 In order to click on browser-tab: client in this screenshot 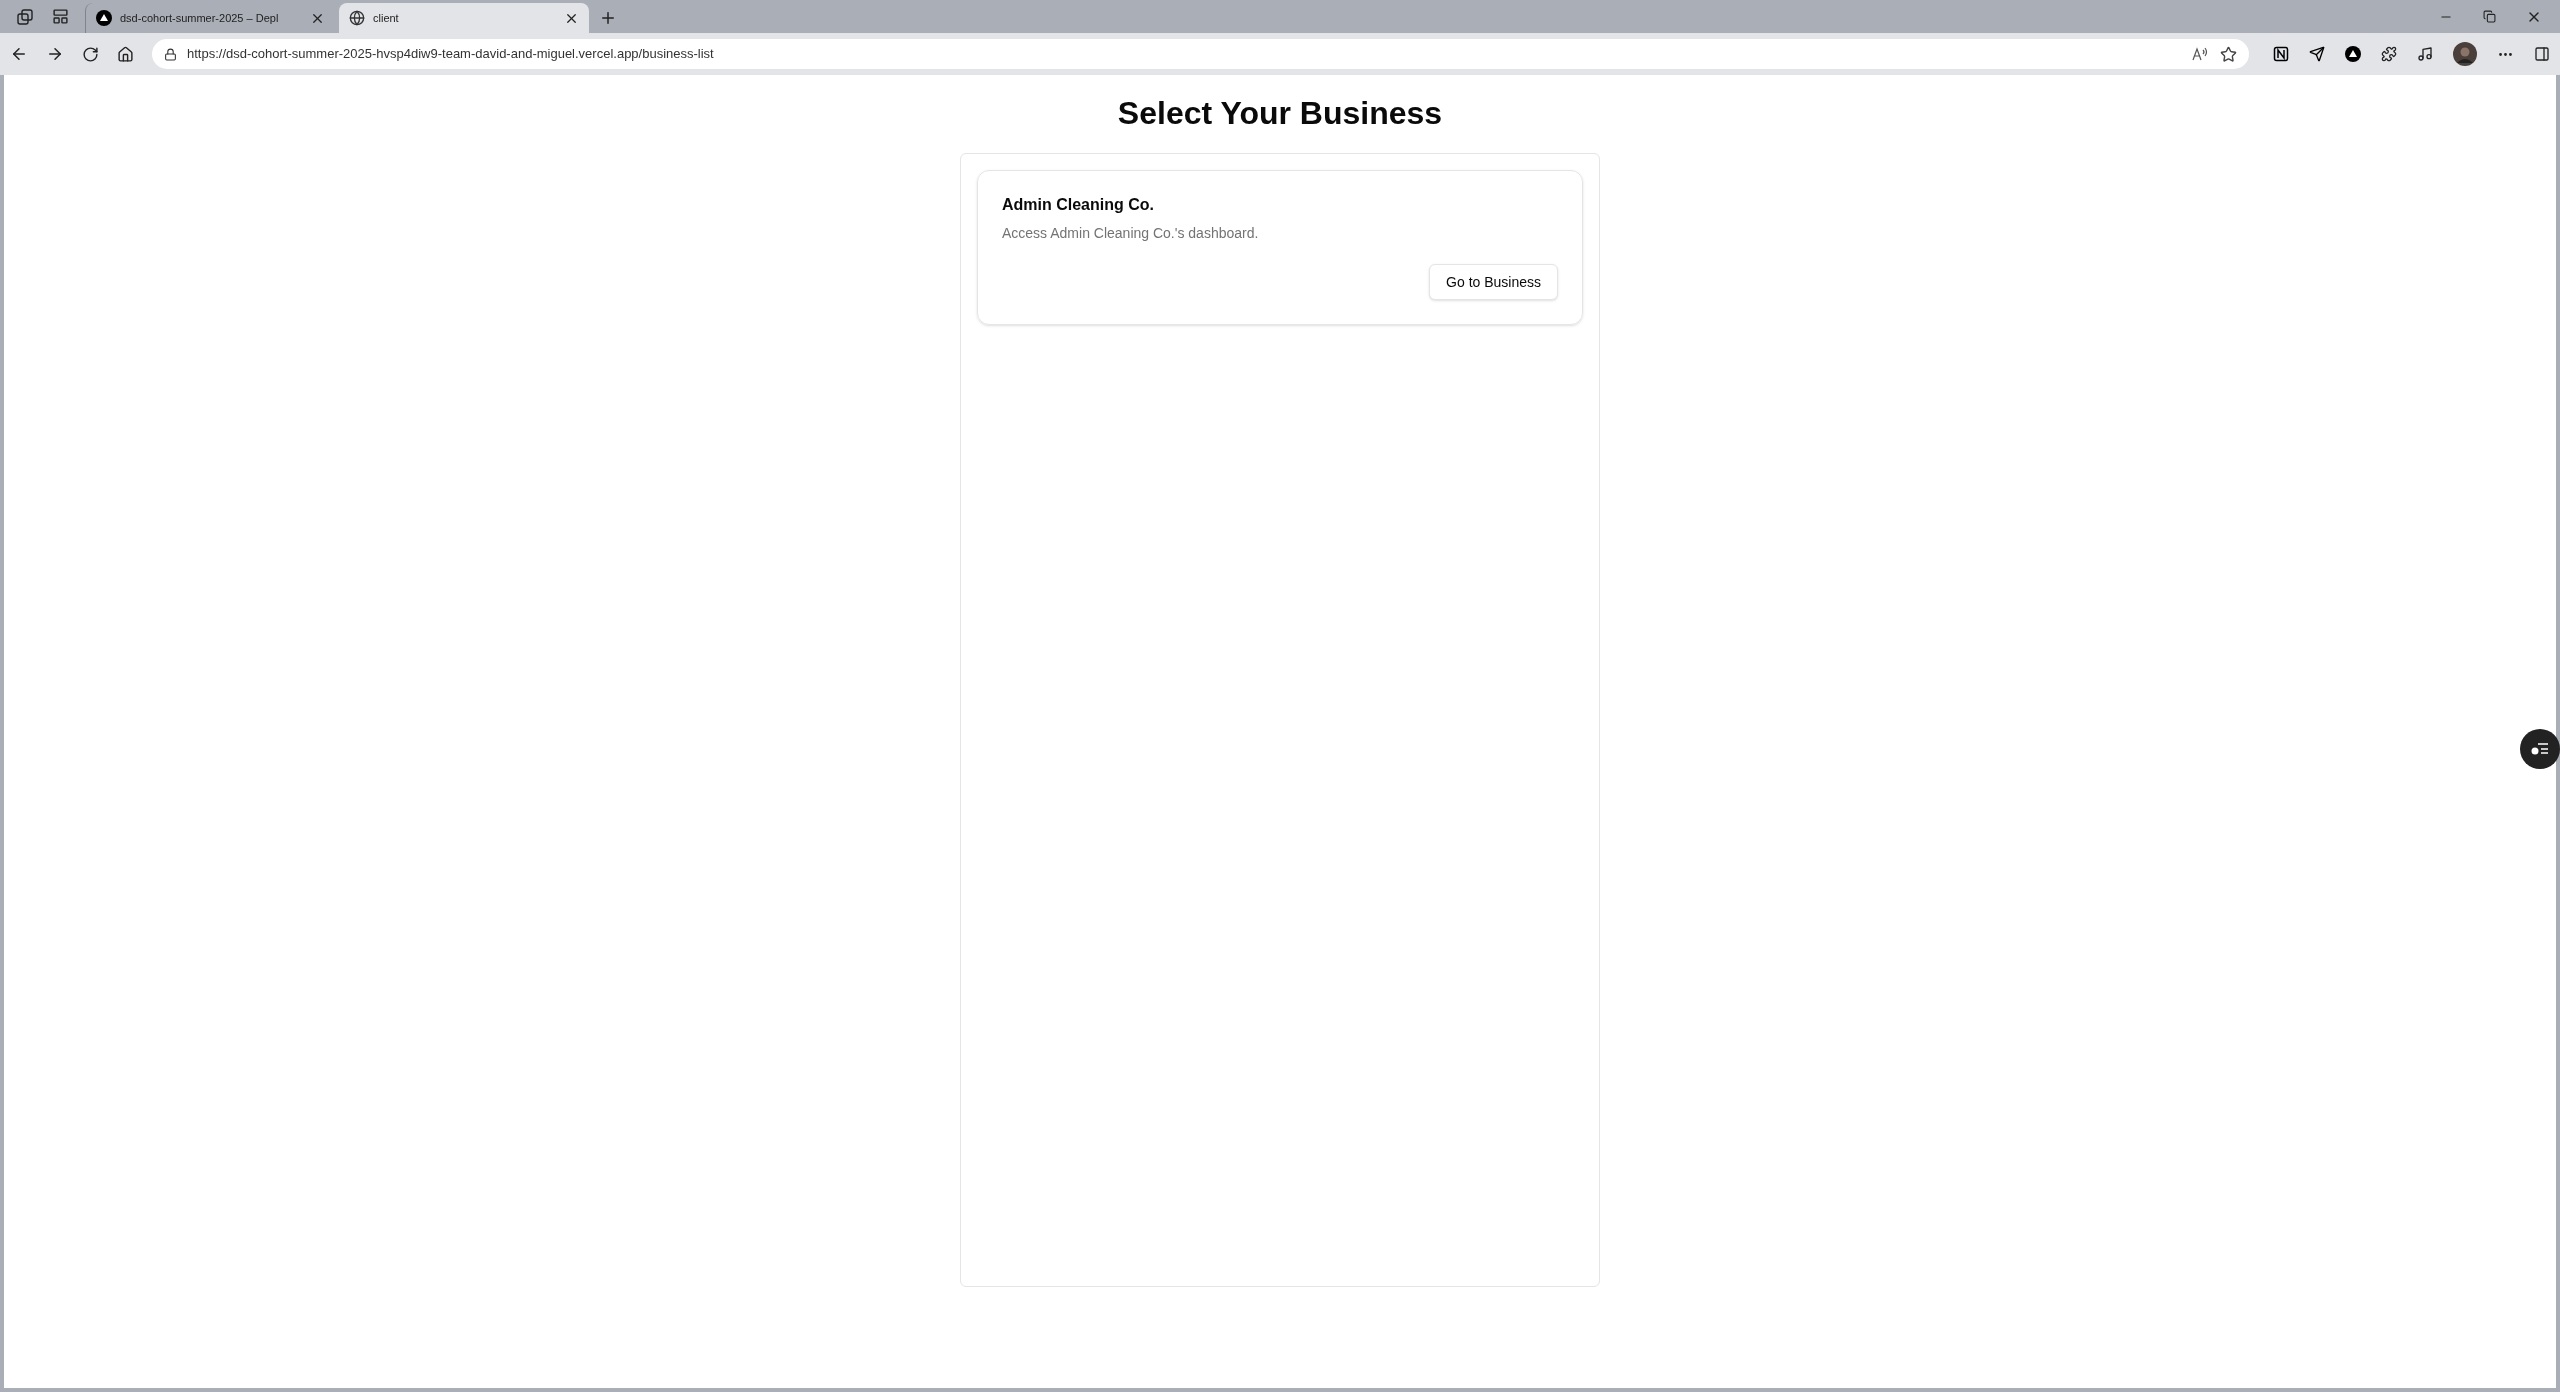, I will do `click(464, 18)`.